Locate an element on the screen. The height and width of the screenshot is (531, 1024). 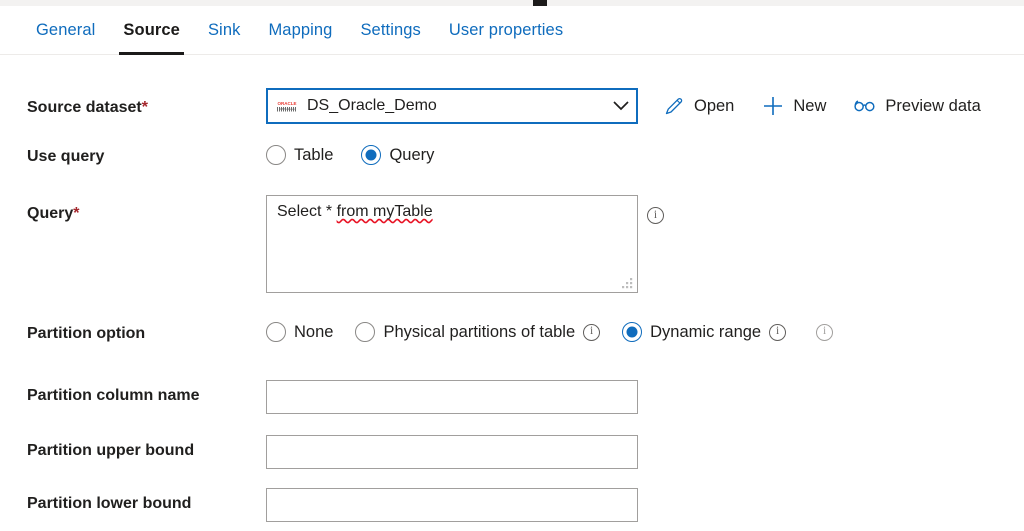
radio-partition-dynamic-range-label: Dynamic range is located at coordinates (706, 331).